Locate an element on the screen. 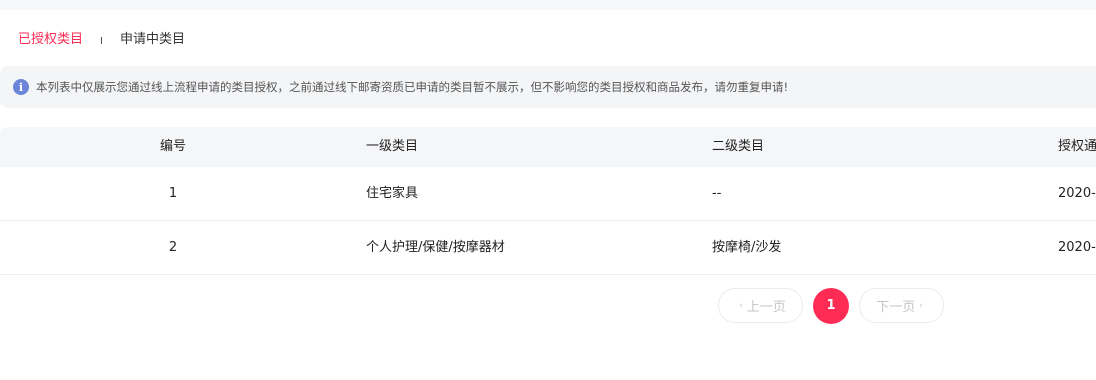 This screenshot has width=1096, height=380. cell-id: 2 is located at coordinates (173, 247).